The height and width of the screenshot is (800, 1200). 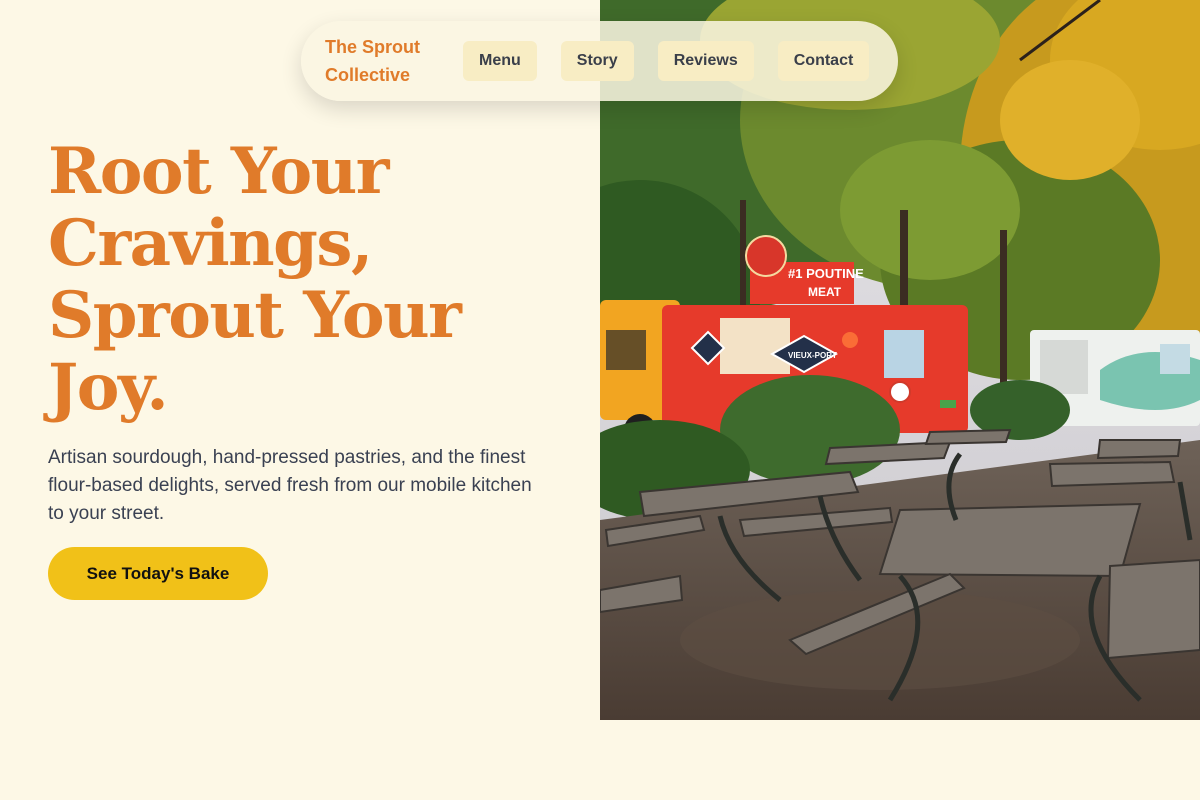 What do you see at coordinates (826, 273) in the screenshot?
I see `svg-text: #1 POUTINE` at bounding box center [826, 273].